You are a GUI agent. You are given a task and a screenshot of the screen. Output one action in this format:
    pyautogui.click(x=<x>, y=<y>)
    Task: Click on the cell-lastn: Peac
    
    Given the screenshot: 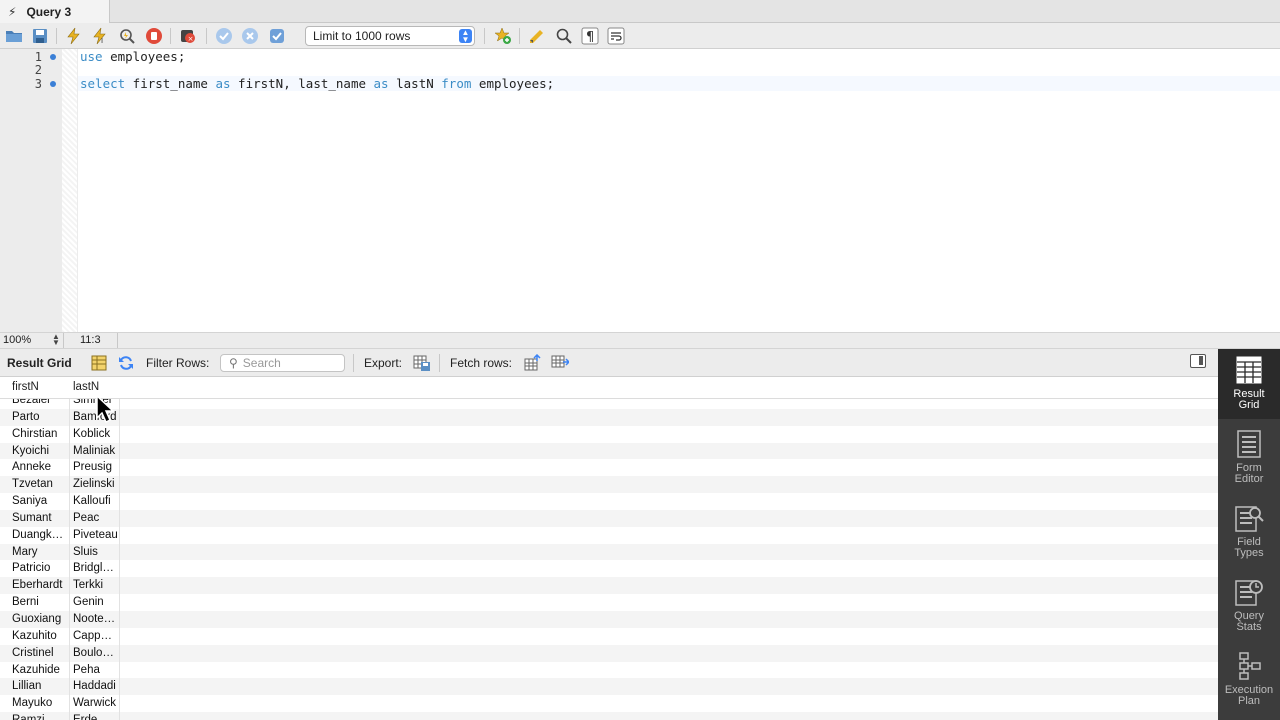 What is the action you would take?
    pyautogui.click(x=96, y=518)
    